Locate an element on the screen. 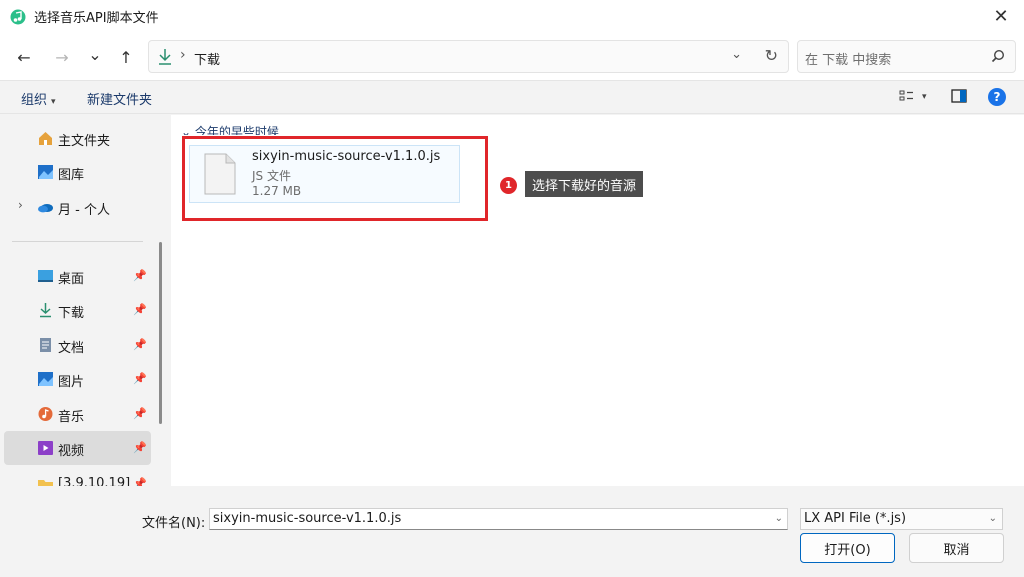  sidebar-item-label: 桌面 is located at coordinates (71, 279).